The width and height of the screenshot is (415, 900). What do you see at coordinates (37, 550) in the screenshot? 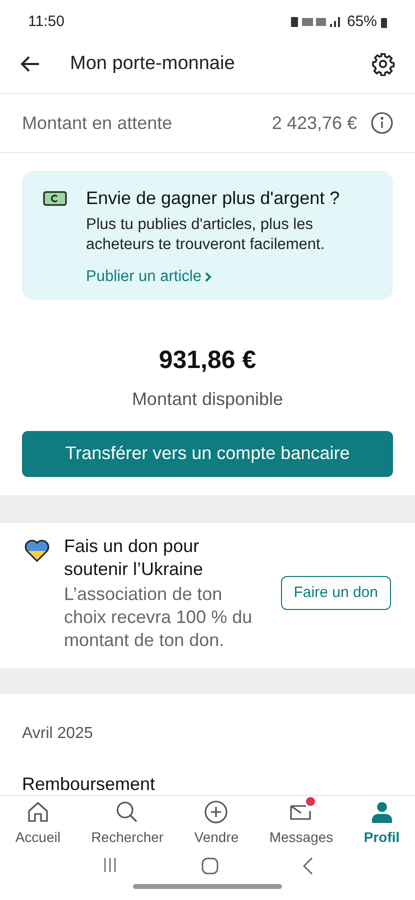
I see `heart-icon` at bounding box center [37, 550].